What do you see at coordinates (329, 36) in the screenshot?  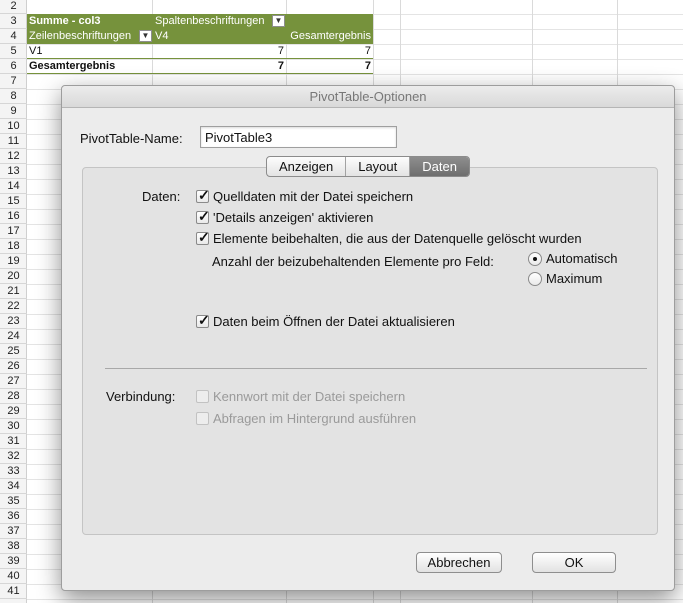 I see `pivot-grand-total-header-cell: Gesamtergebnis` at bounding box center [329, 36].